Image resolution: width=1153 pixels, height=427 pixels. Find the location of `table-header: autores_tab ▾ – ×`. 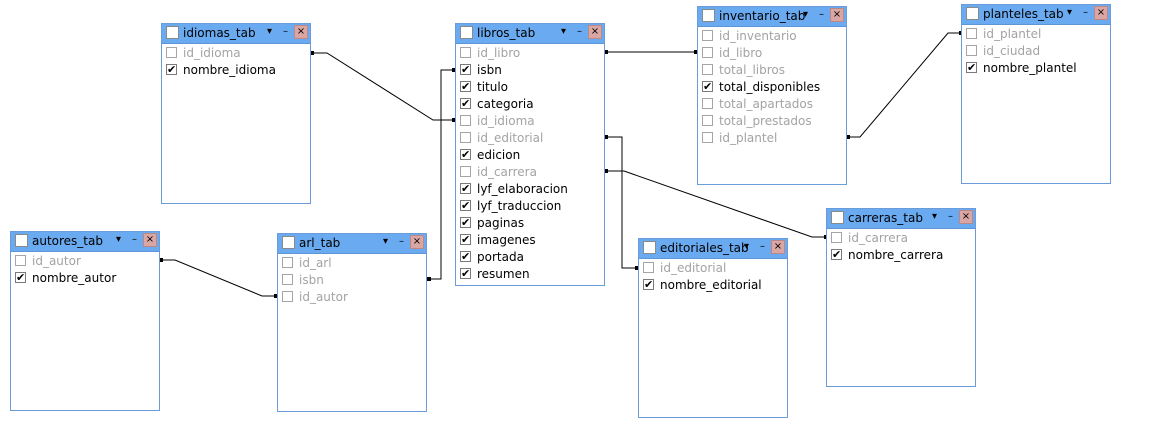

table-header: autores_tab ▾ – × is located at coordinates (85, 242).